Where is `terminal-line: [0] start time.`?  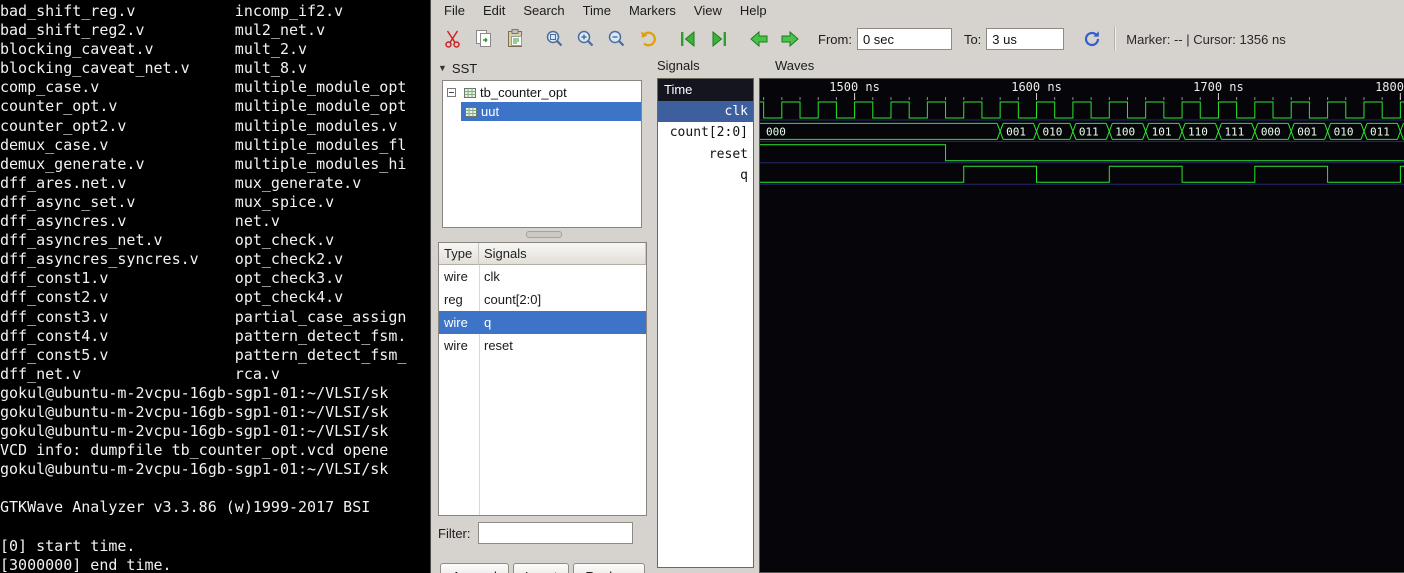
terminal-line: [0] start time. is located at coordinates (68, 545).